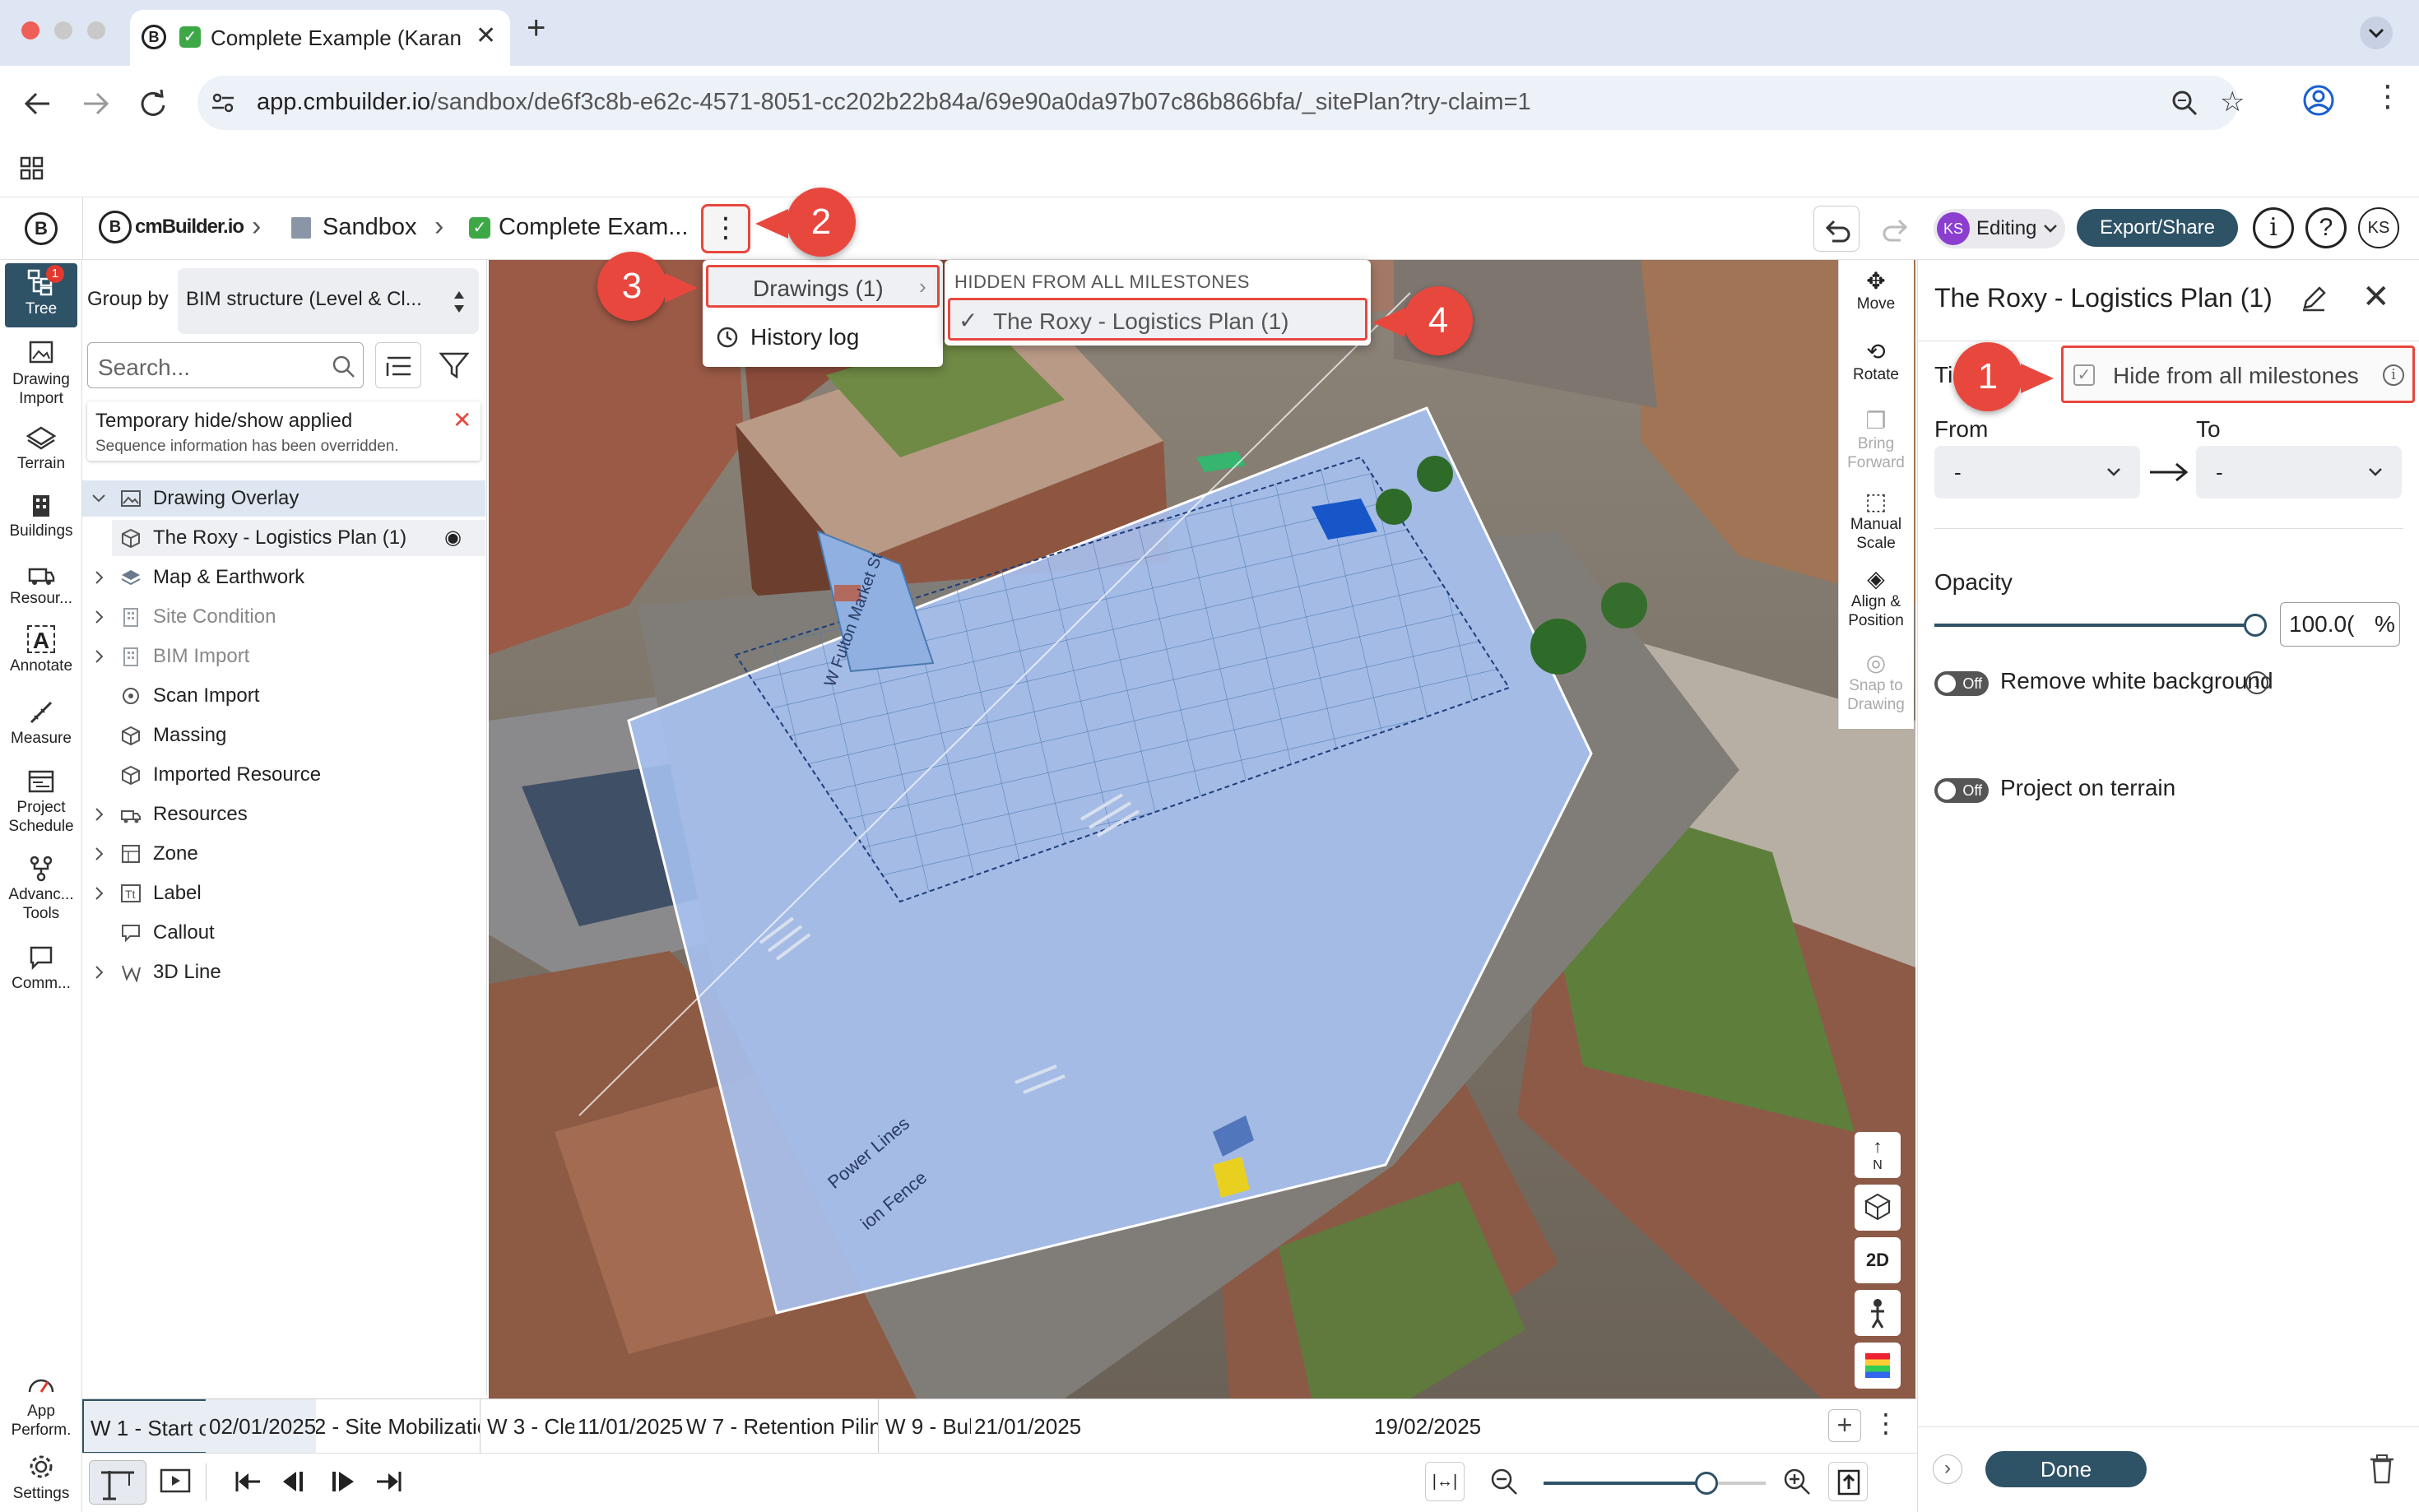 The height and width of the screenshot is (1512, 2419). I want to click on trash-icon, so click(2382, 1469).